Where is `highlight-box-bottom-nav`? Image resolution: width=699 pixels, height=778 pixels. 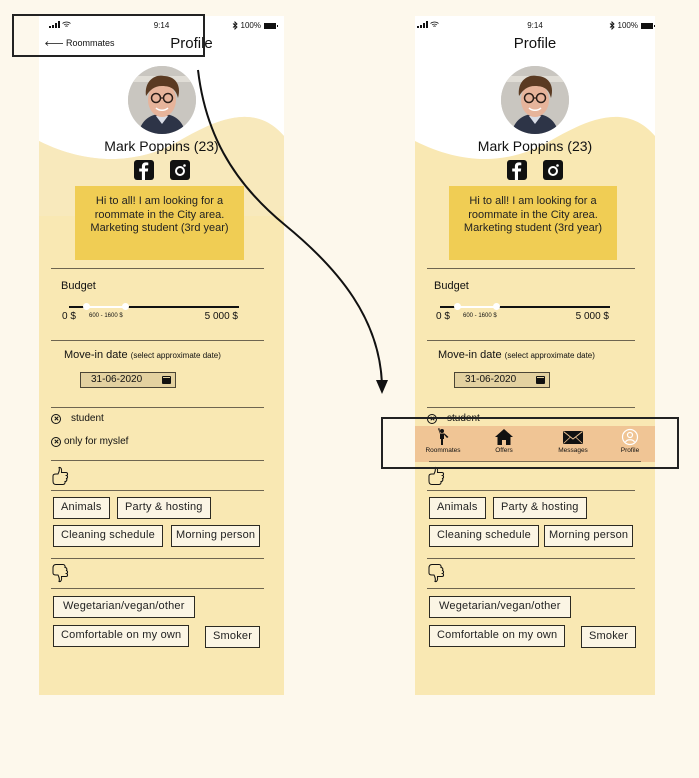 highlight-box-bottom-nav is located at coordinates (530, 443).